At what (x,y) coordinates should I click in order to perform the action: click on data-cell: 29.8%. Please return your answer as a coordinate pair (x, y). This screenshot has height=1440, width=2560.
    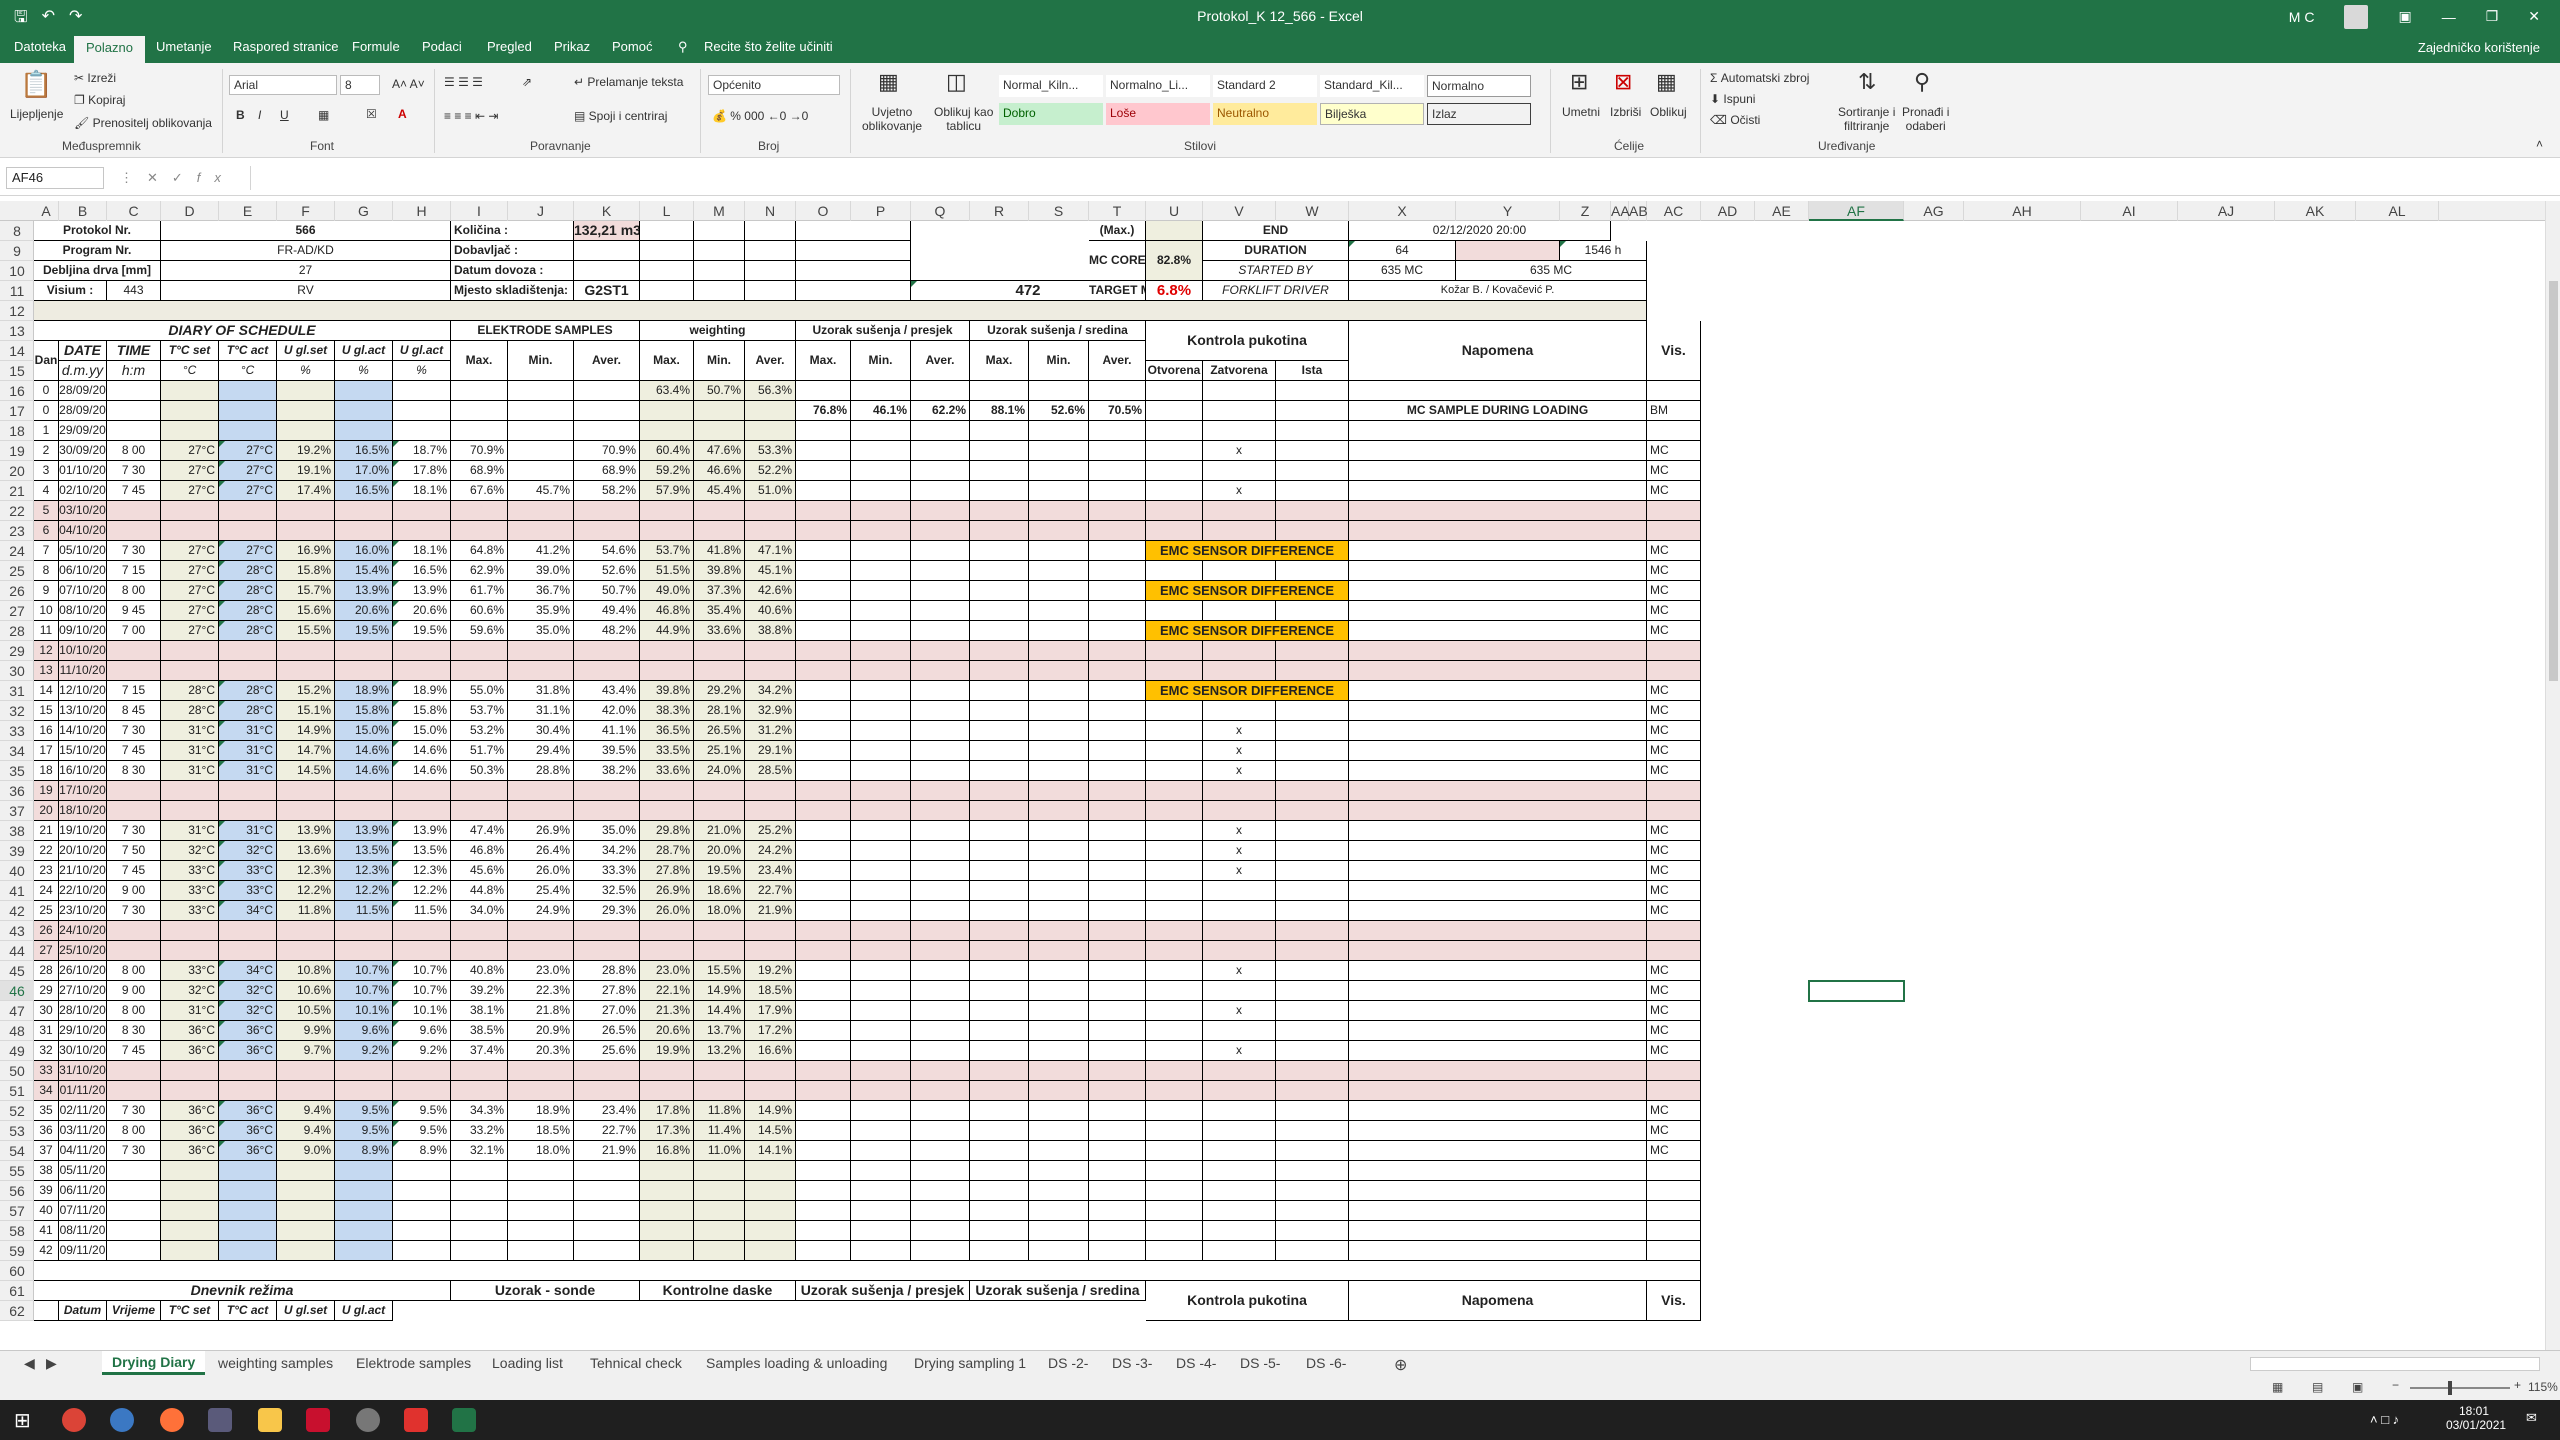
    Looking at the image, I should click on (667, 831).